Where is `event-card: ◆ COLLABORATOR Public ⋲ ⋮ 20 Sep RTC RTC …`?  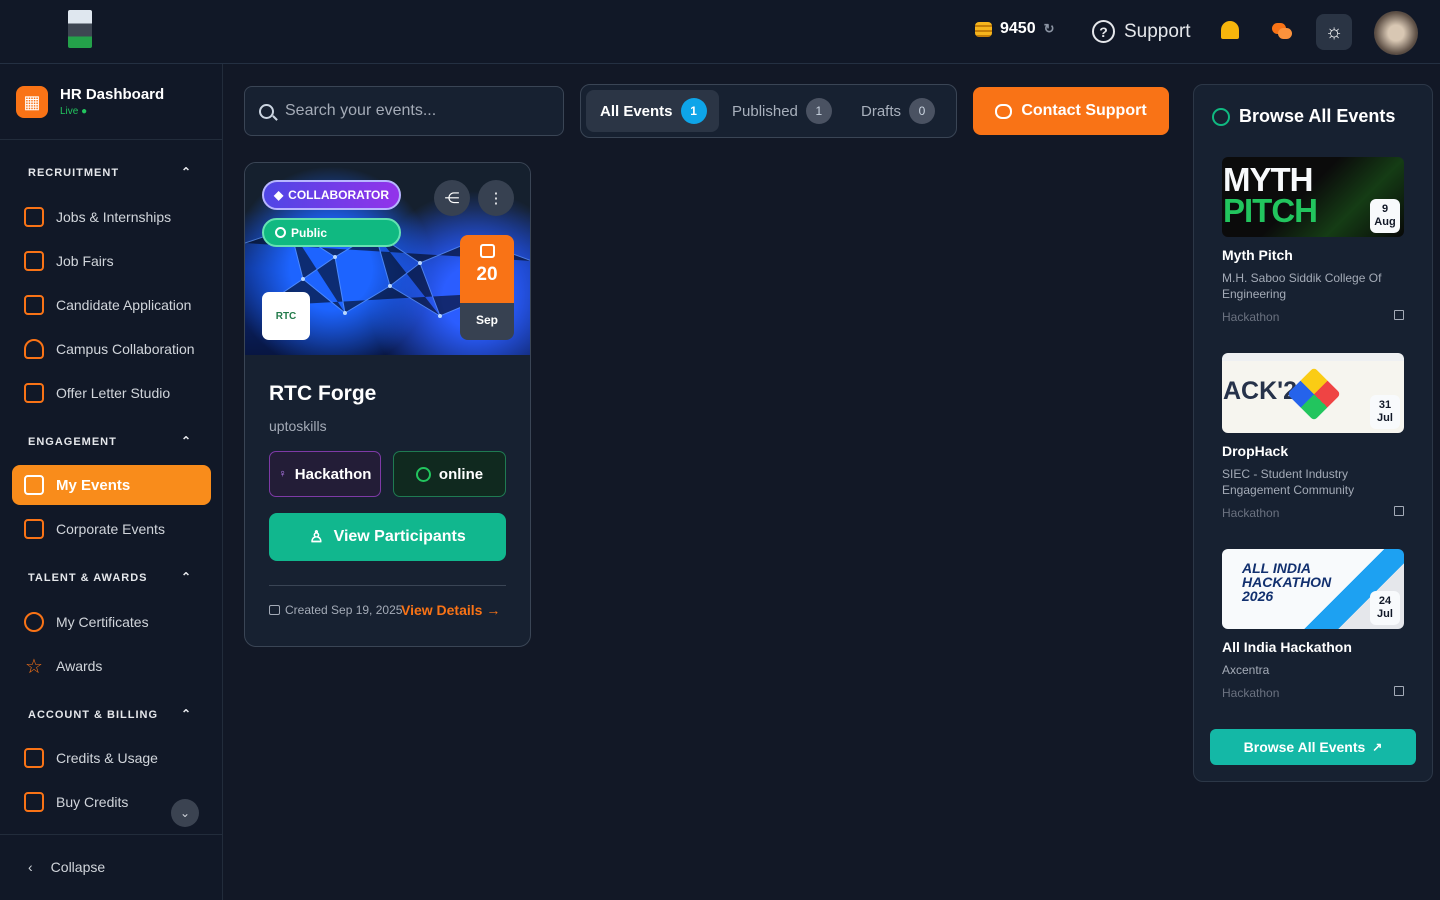 event-card: ◆ COLLABORATOR Public ⋲ ⋮ 20 Sep RTC RTC … is located at coordinates (387, 404).